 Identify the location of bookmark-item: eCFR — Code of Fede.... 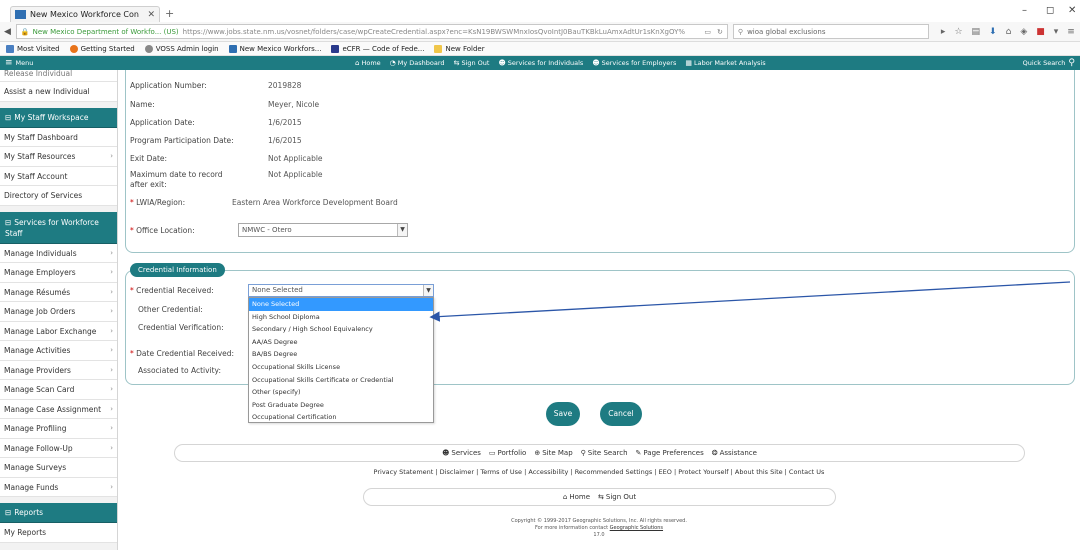
(377, 48).